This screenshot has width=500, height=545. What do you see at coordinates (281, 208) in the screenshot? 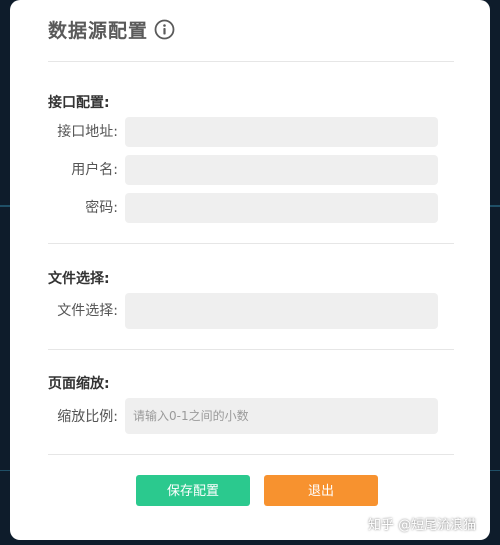
I see `password-input` at bounding box center [281, 208].